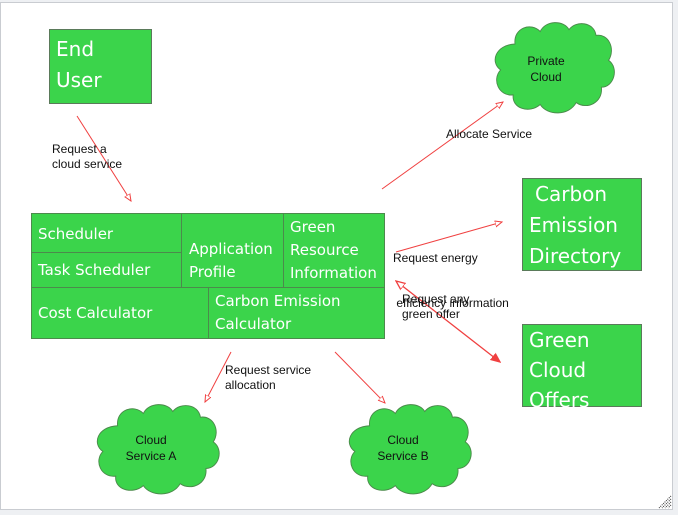 The image size is (678, 515). What do you see at coordinates (546, 77) in the screenshot?
I see `private-cloud-line2: Cloud` at bounding box center [546, 77].